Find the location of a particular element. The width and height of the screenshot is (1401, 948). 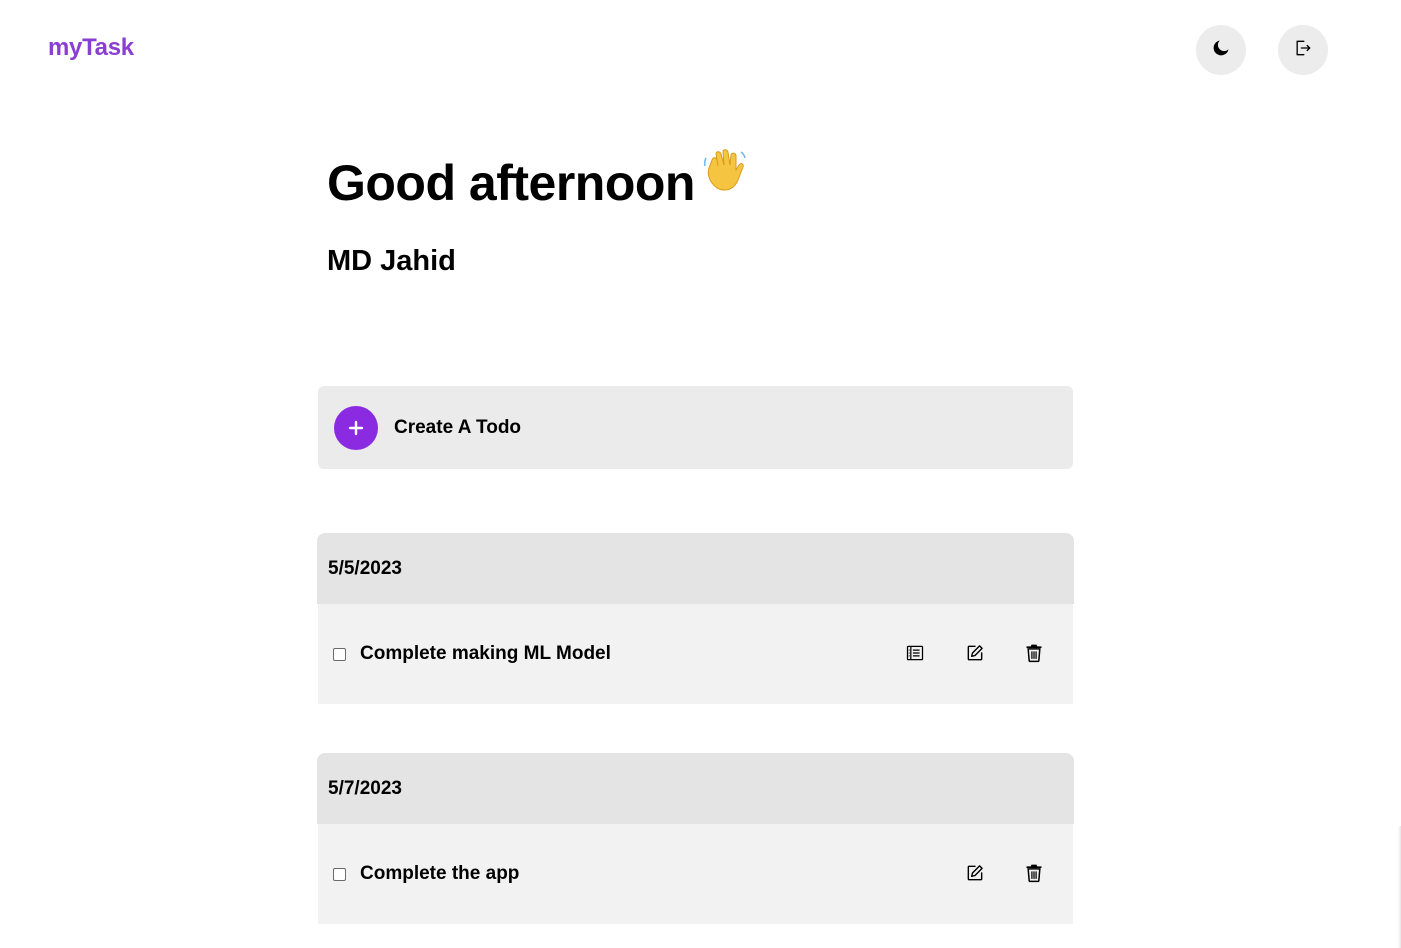

logout-icon is located at coordinates (1303, 50).